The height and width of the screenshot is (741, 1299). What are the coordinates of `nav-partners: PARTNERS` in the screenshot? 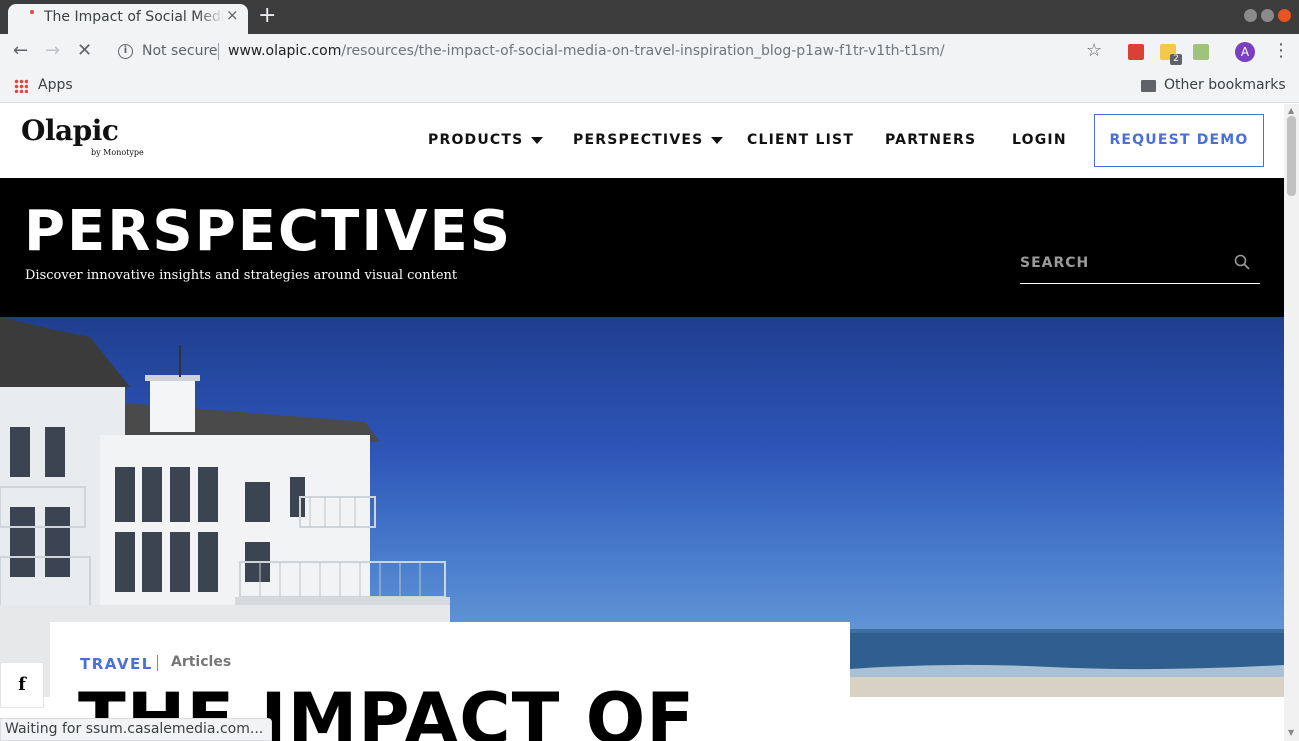 It's located at (930, 140).